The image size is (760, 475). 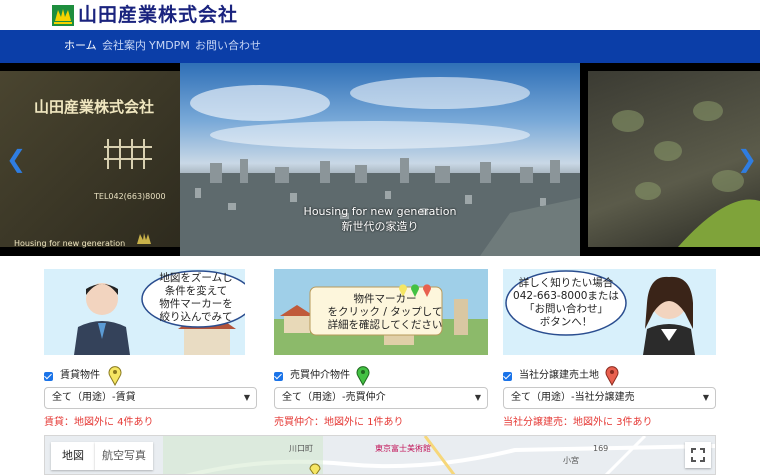 I want to click on fullscreen-icon, so click(x=698, y=455).